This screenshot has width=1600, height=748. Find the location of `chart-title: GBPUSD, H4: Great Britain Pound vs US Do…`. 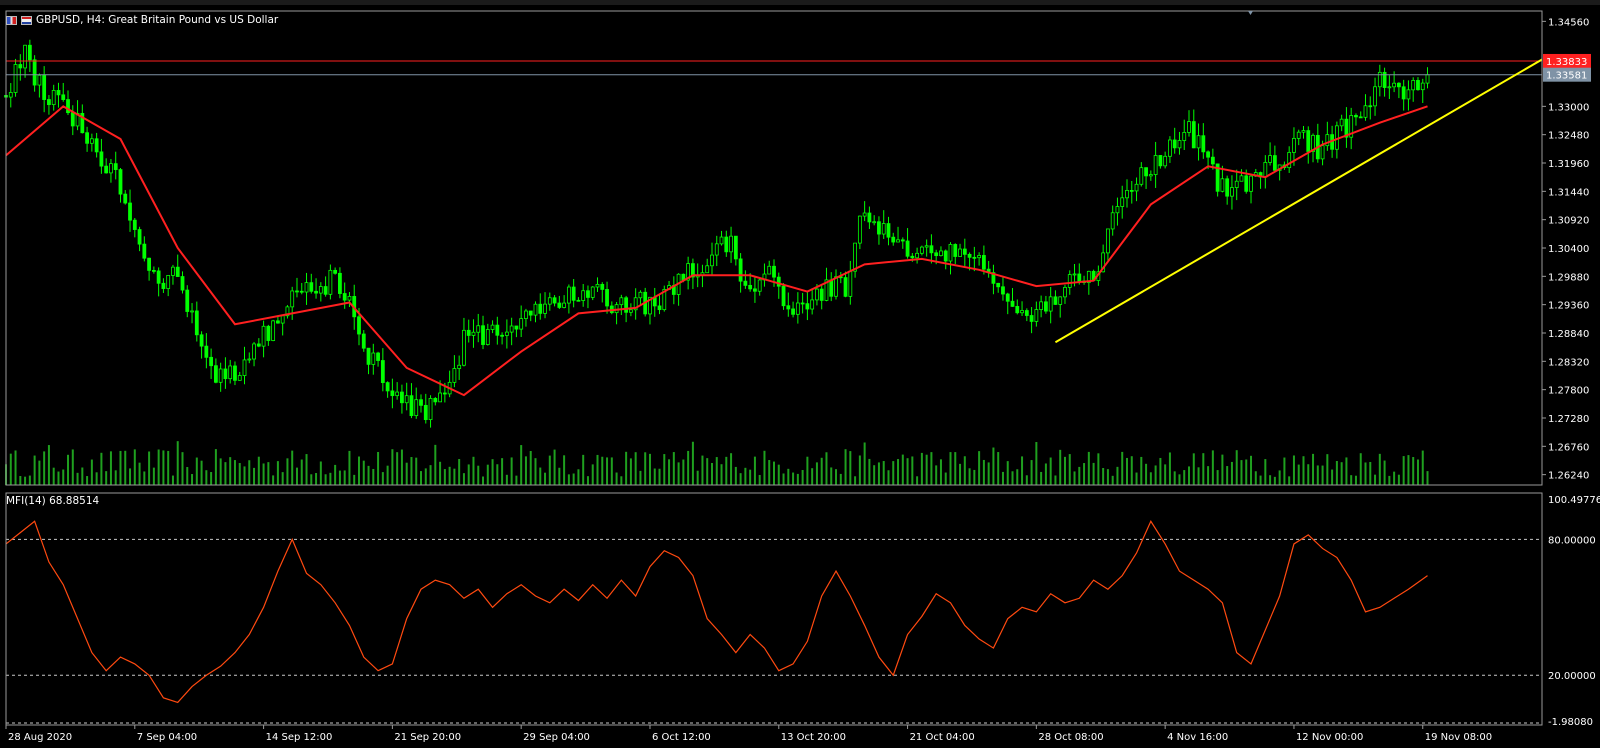

chart-title: GBPUSD, H4: Great Britain Pound vs US Do… is located at coordinates (142, 20).